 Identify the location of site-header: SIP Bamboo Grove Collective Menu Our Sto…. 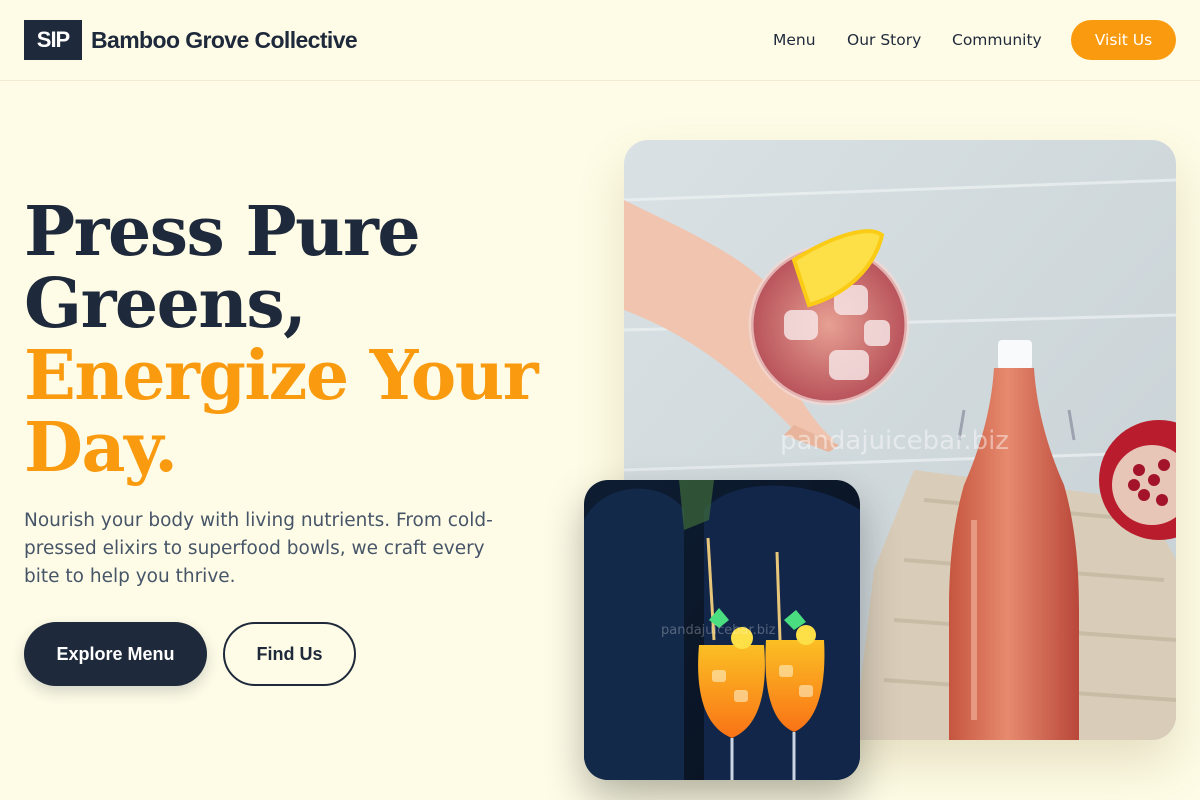
(600, 40).